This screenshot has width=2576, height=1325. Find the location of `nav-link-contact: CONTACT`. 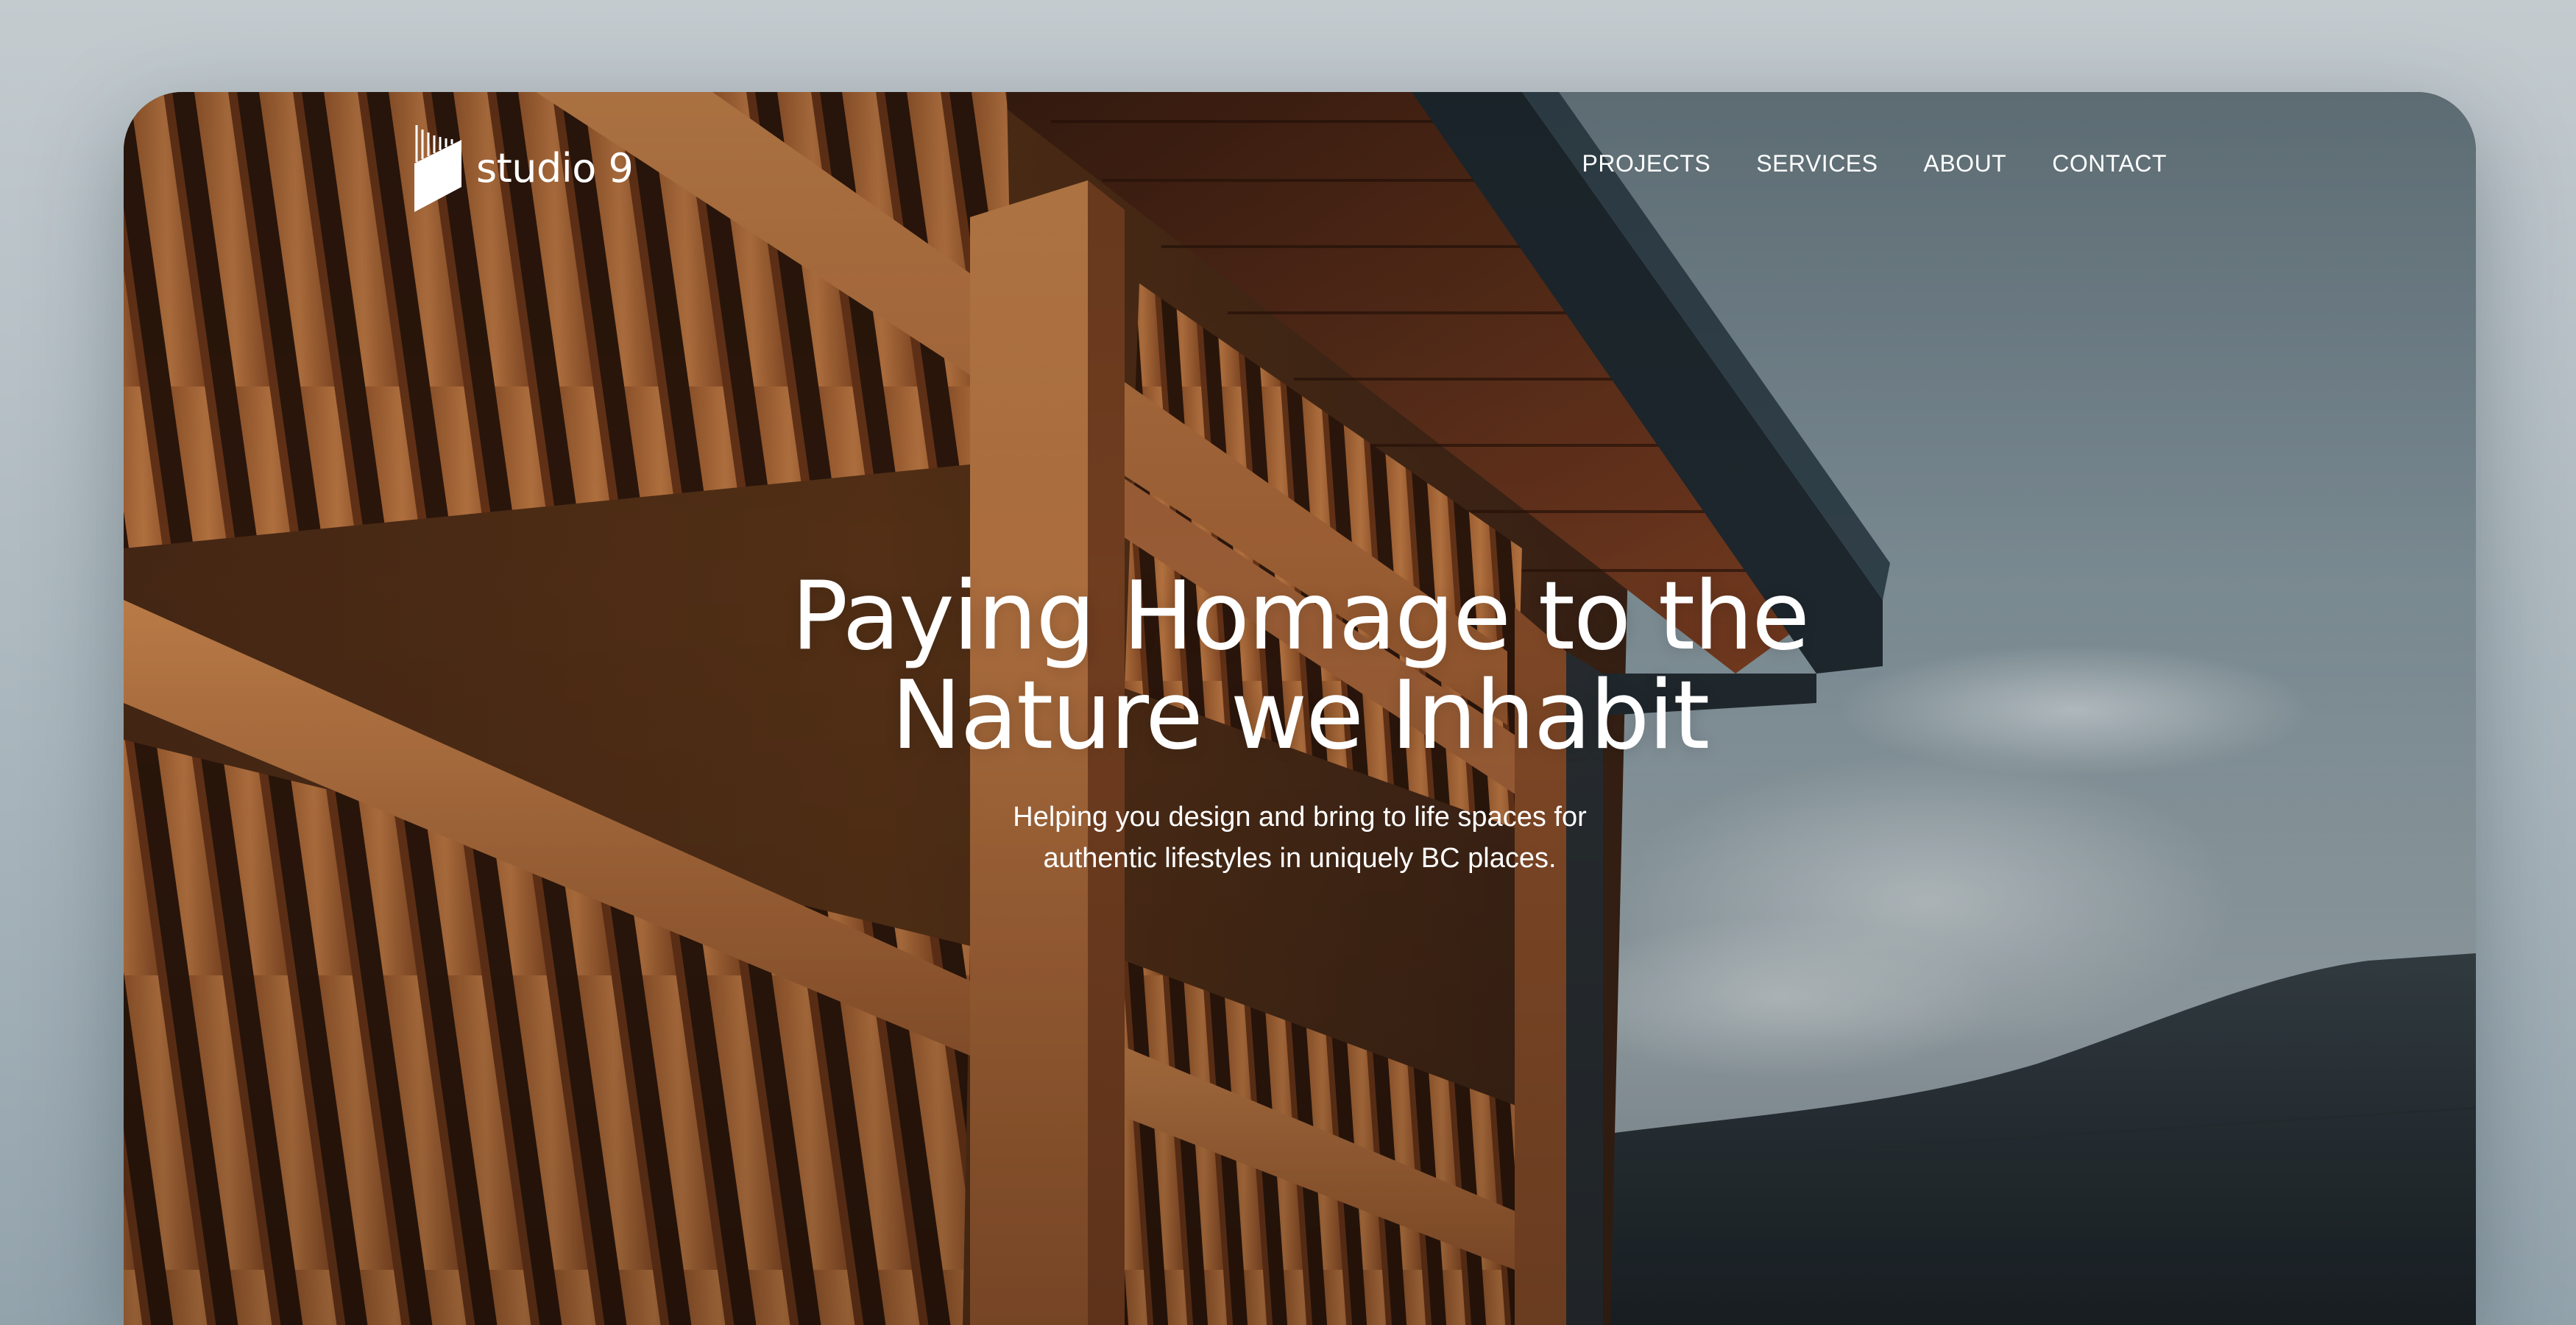

nav-link-contact: CONTACT is located at coordinates (2109, 163).